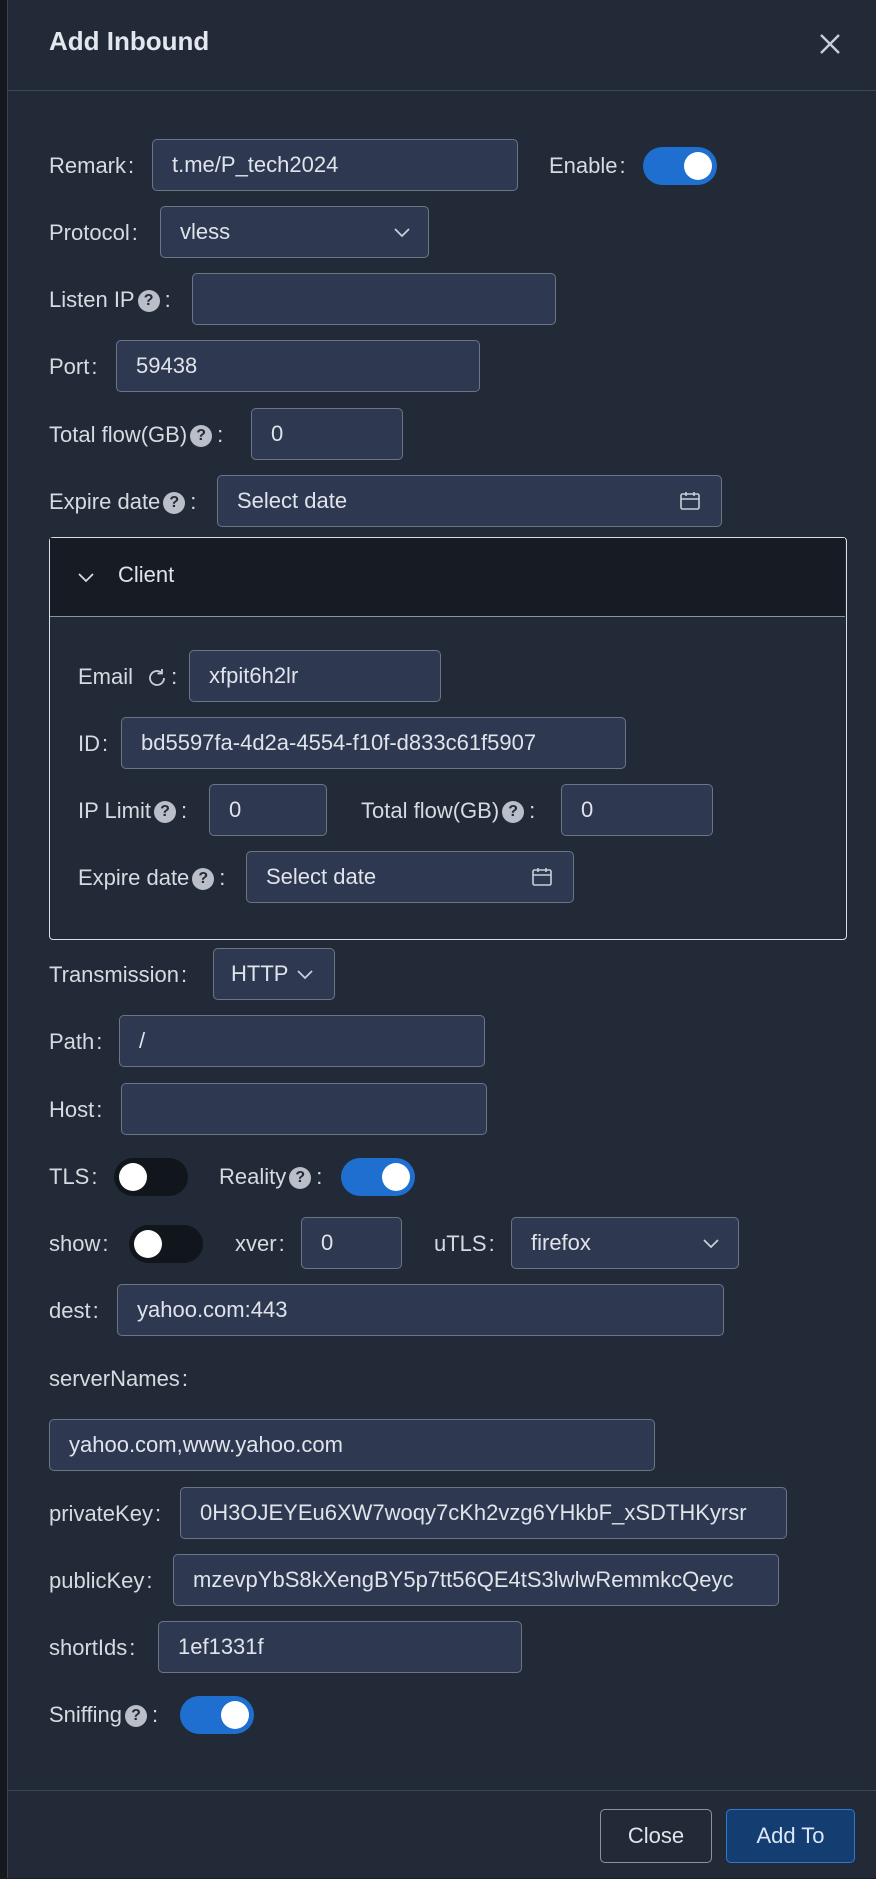 The image size is (876, 1879). I want to click on short-ids-input: 1ef1331f, so click(340, 1647).